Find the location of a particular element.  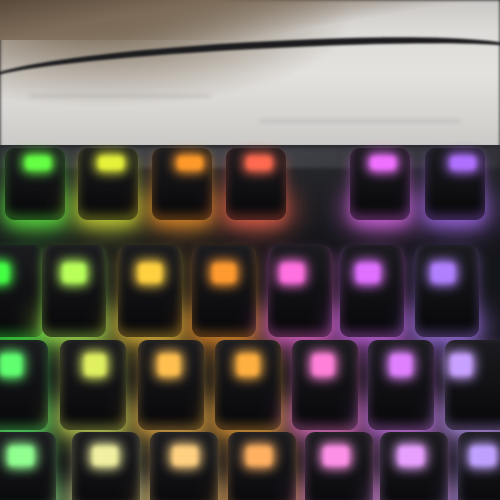

fabric-shadow is located at coordinates (250, 20).